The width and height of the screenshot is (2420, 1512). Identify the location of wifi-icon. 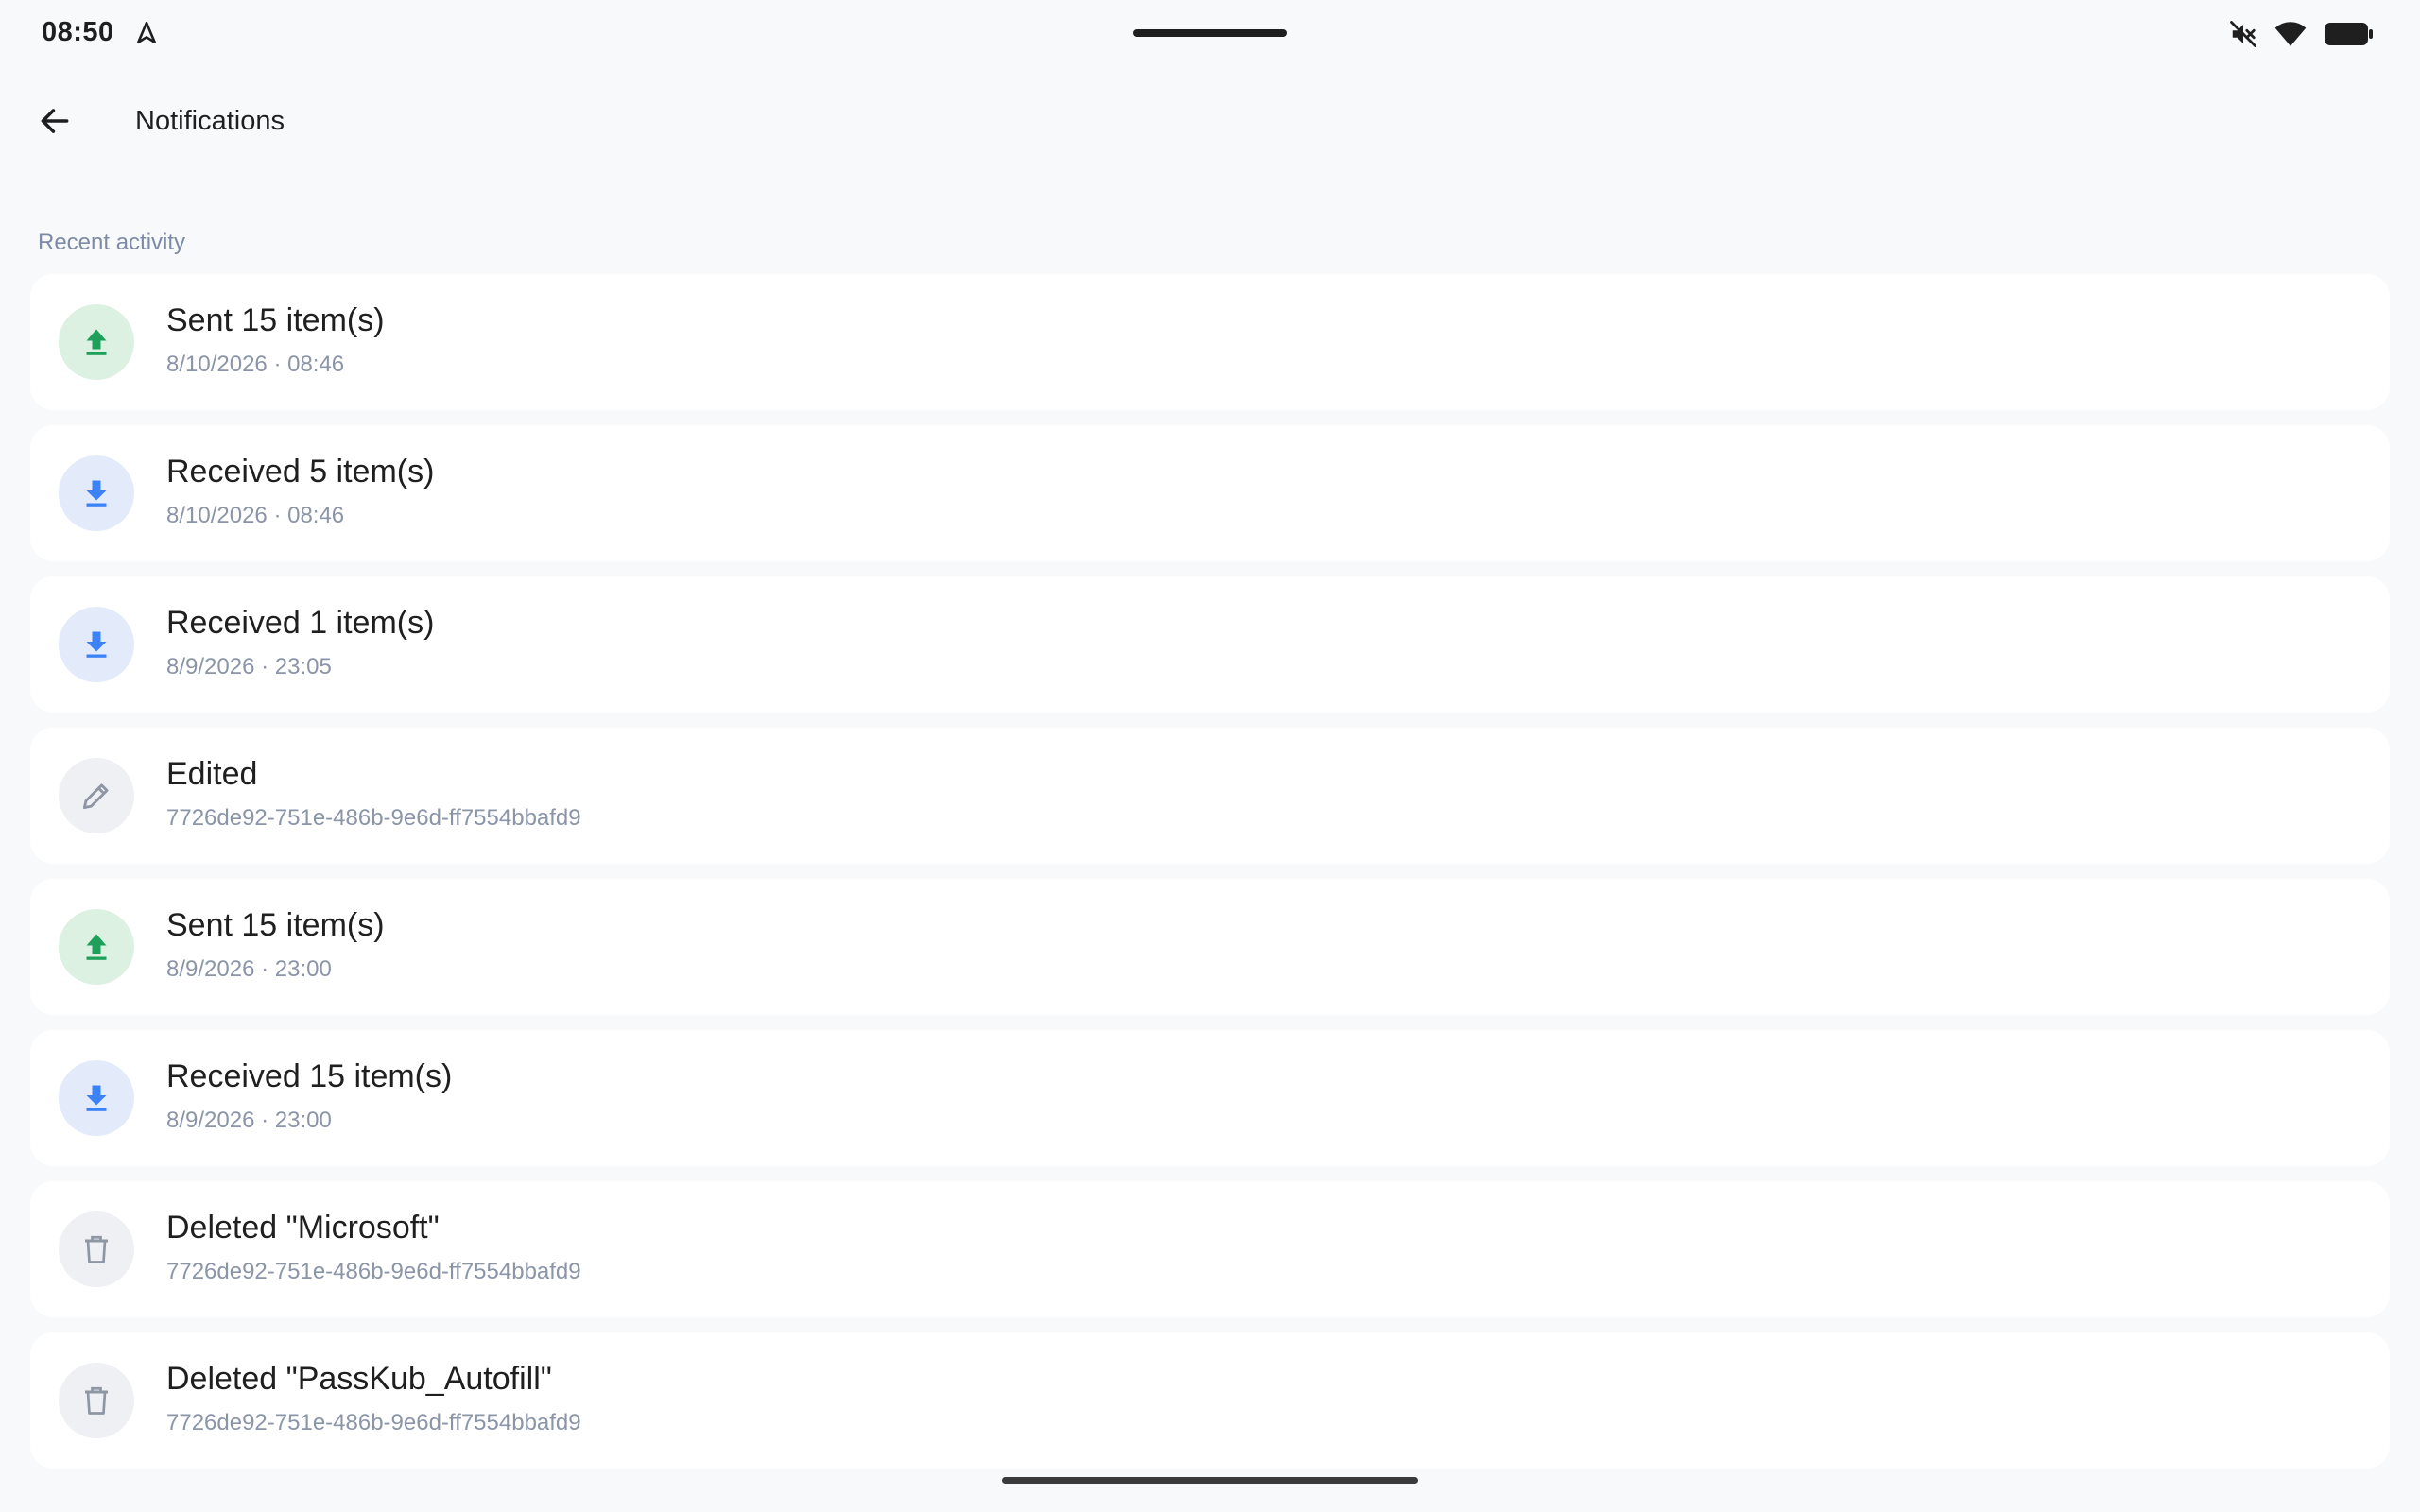
(2290, 34).